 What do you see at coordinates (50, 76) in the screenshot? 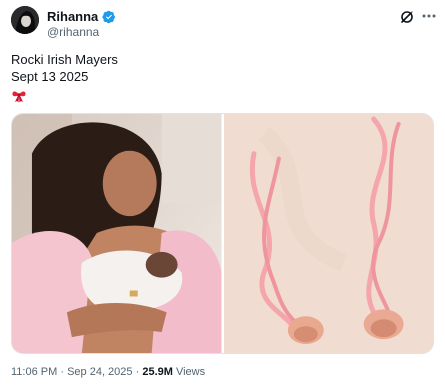
I see `tweet-text-line-2: Sept 13 2025` at bounding box center [50, 76].